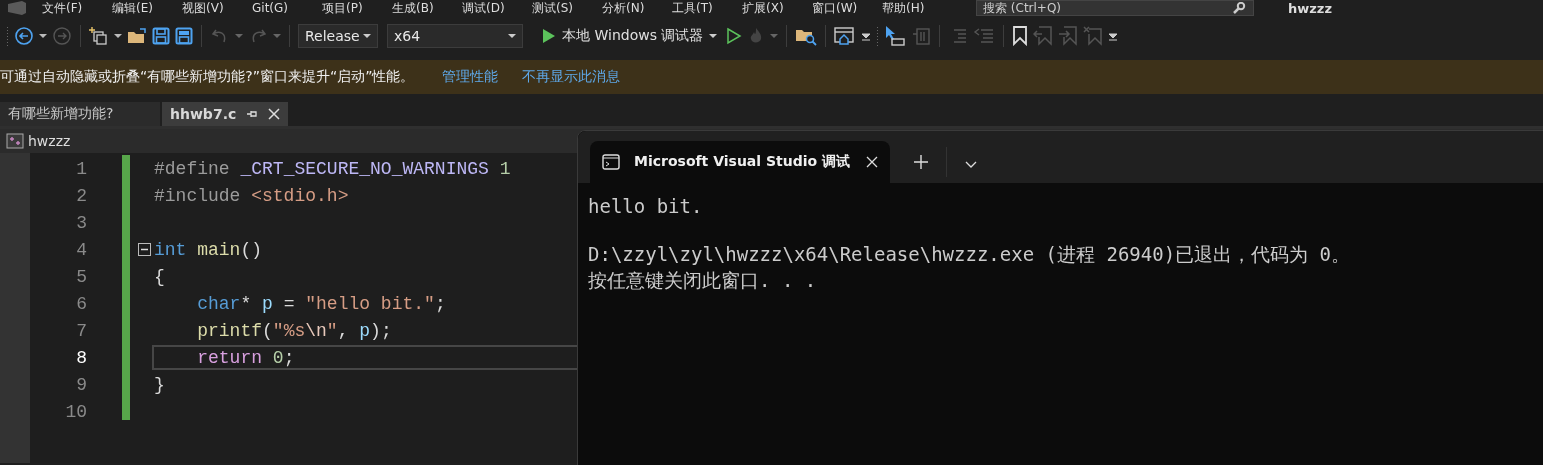  I want to click on line-number: 6, so click(81, 303).